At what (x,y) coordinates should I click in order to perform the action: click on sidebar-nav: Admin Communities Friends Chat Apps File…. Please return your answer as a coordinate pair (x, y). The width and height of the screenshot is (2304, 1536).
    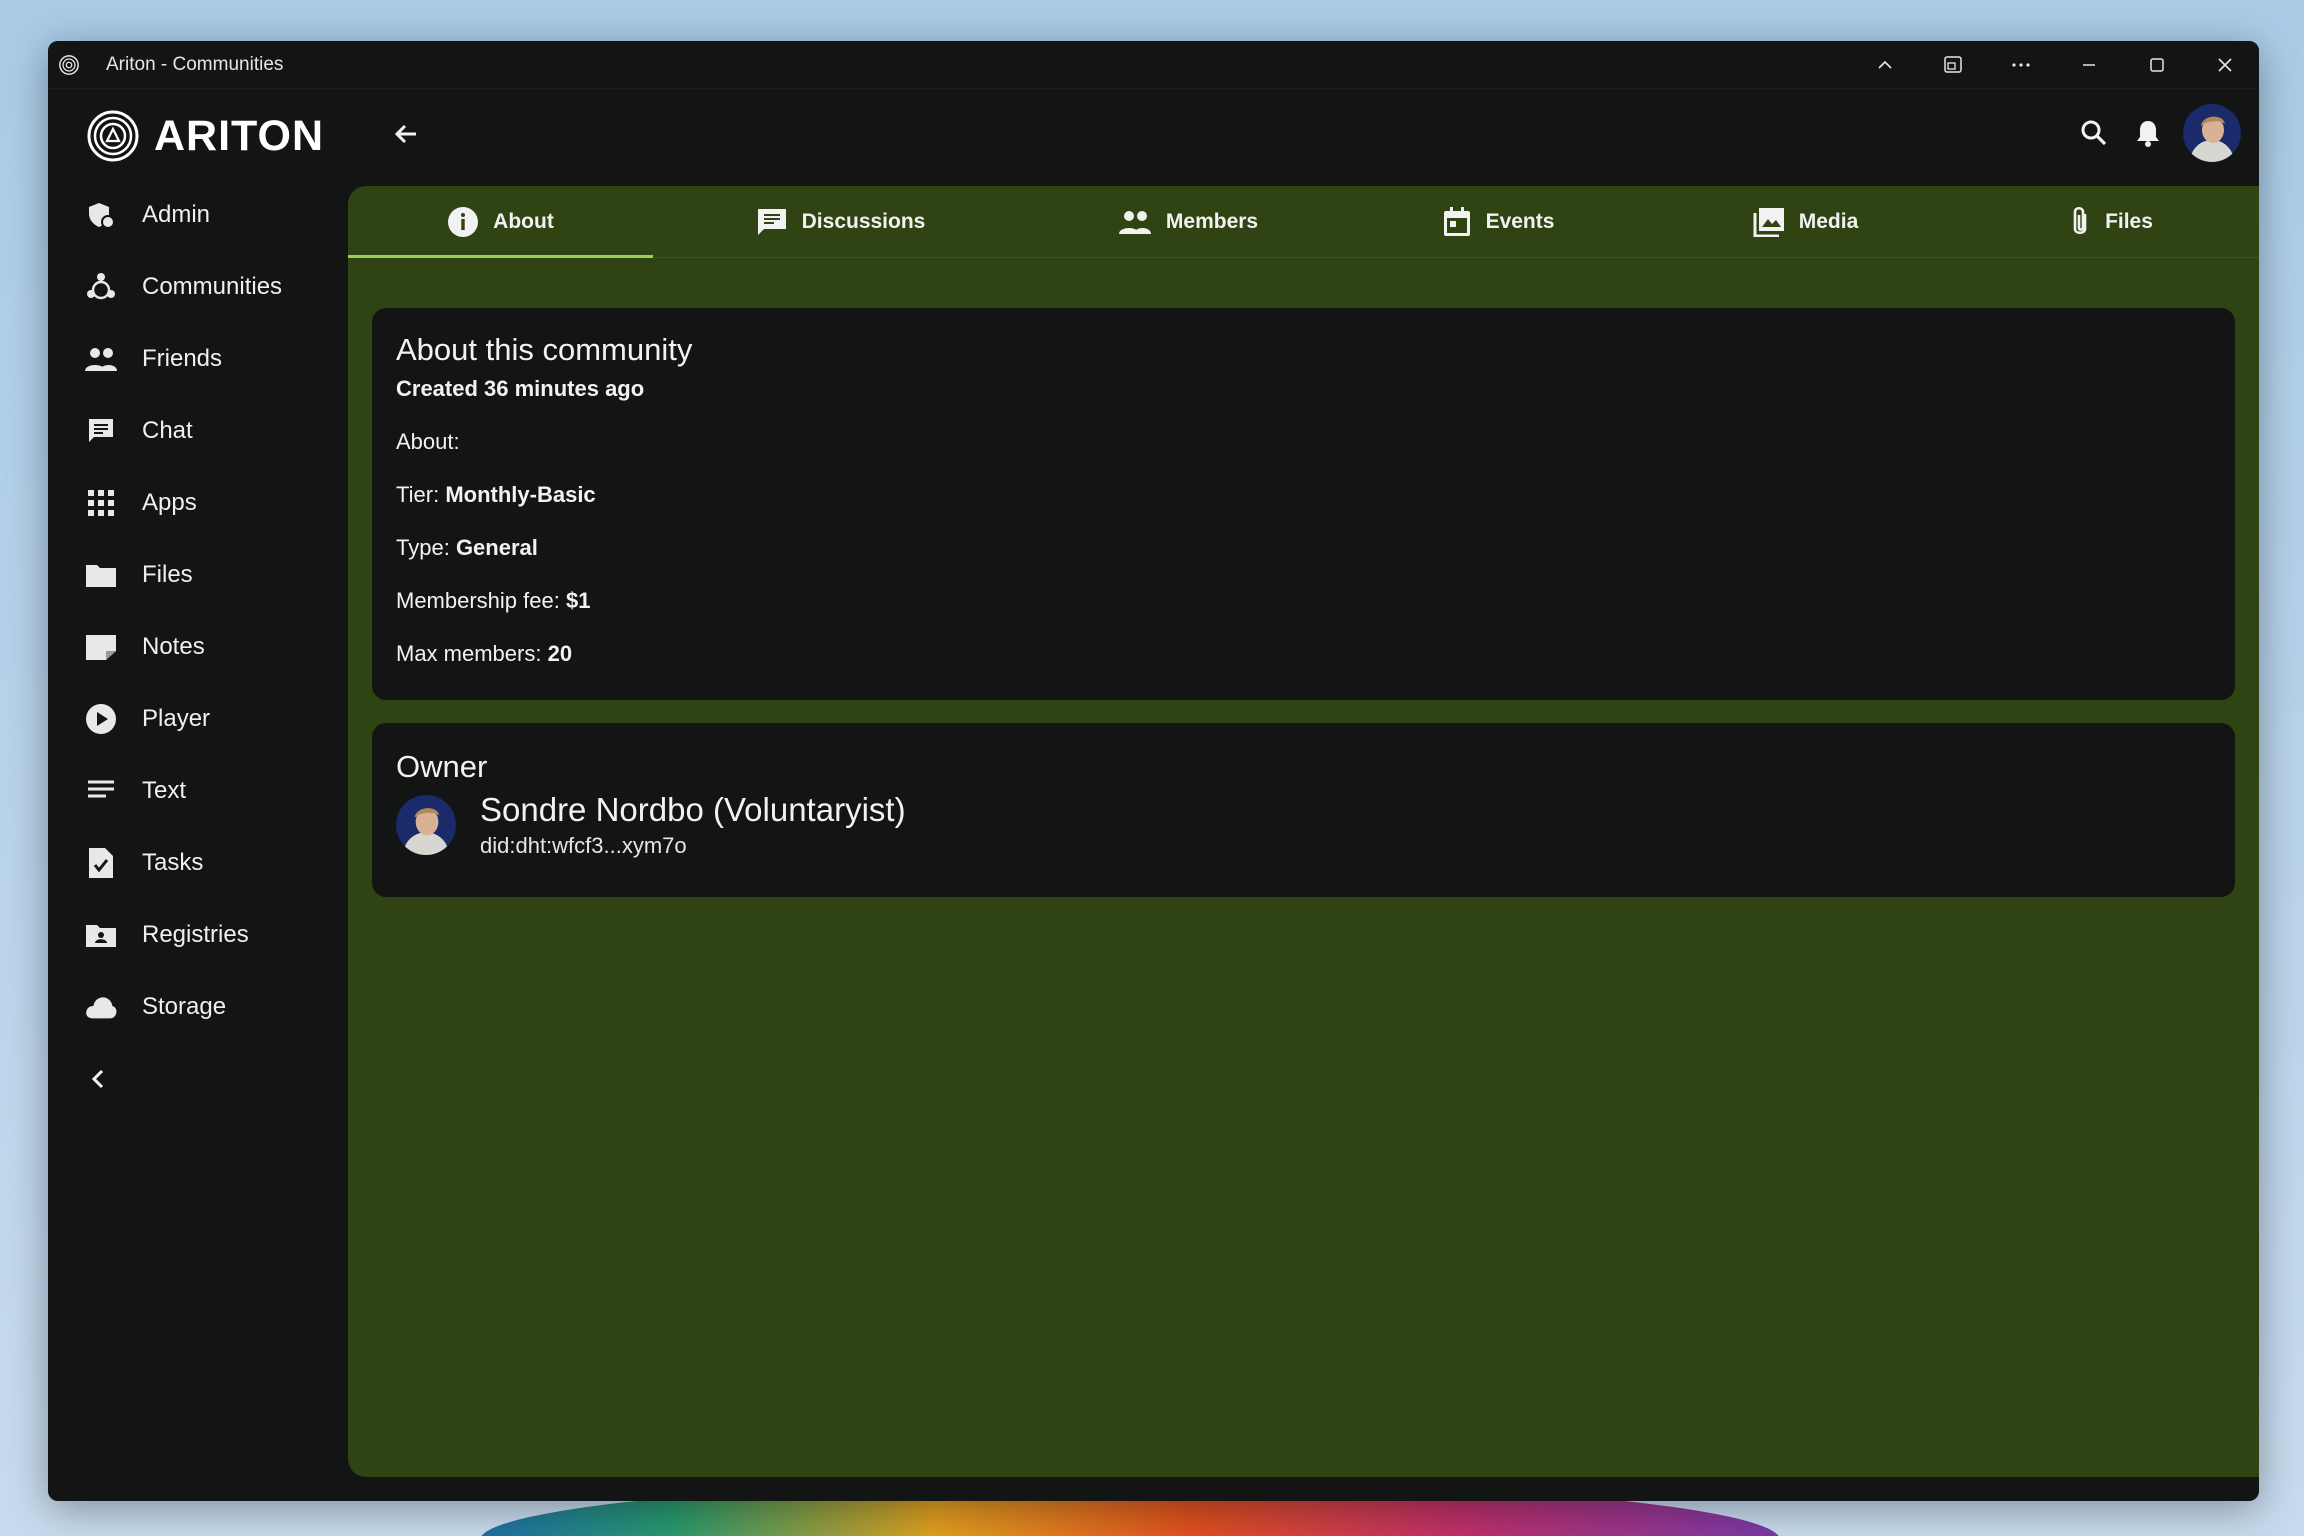
    Looking at the image, I should click on (198, 647).